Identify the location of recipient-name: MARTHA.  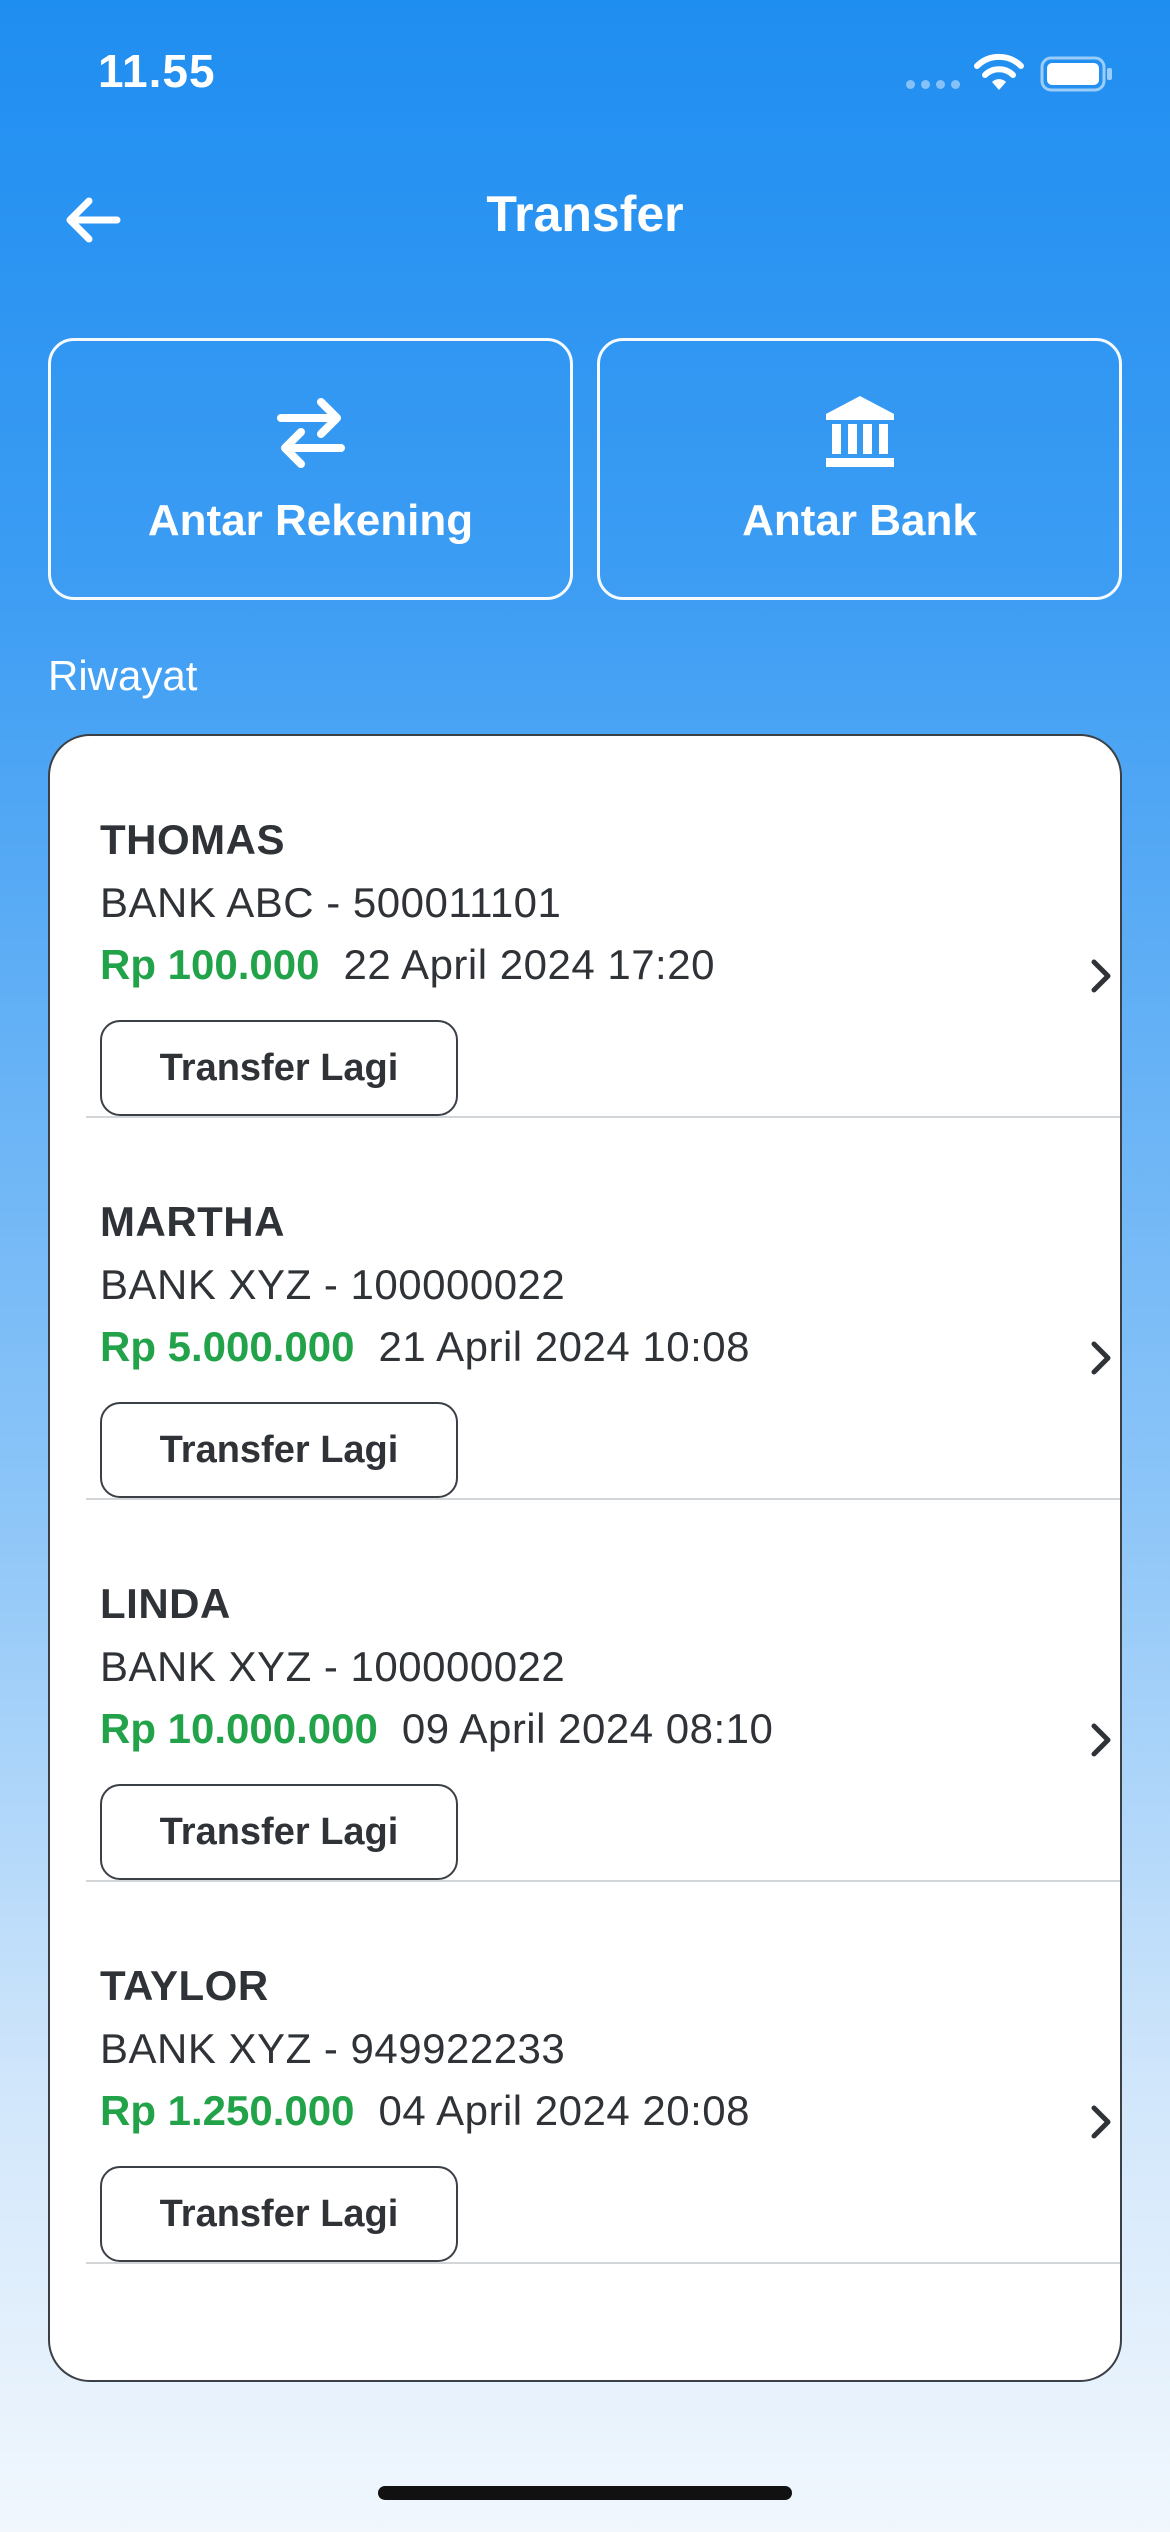
(192, 1221).